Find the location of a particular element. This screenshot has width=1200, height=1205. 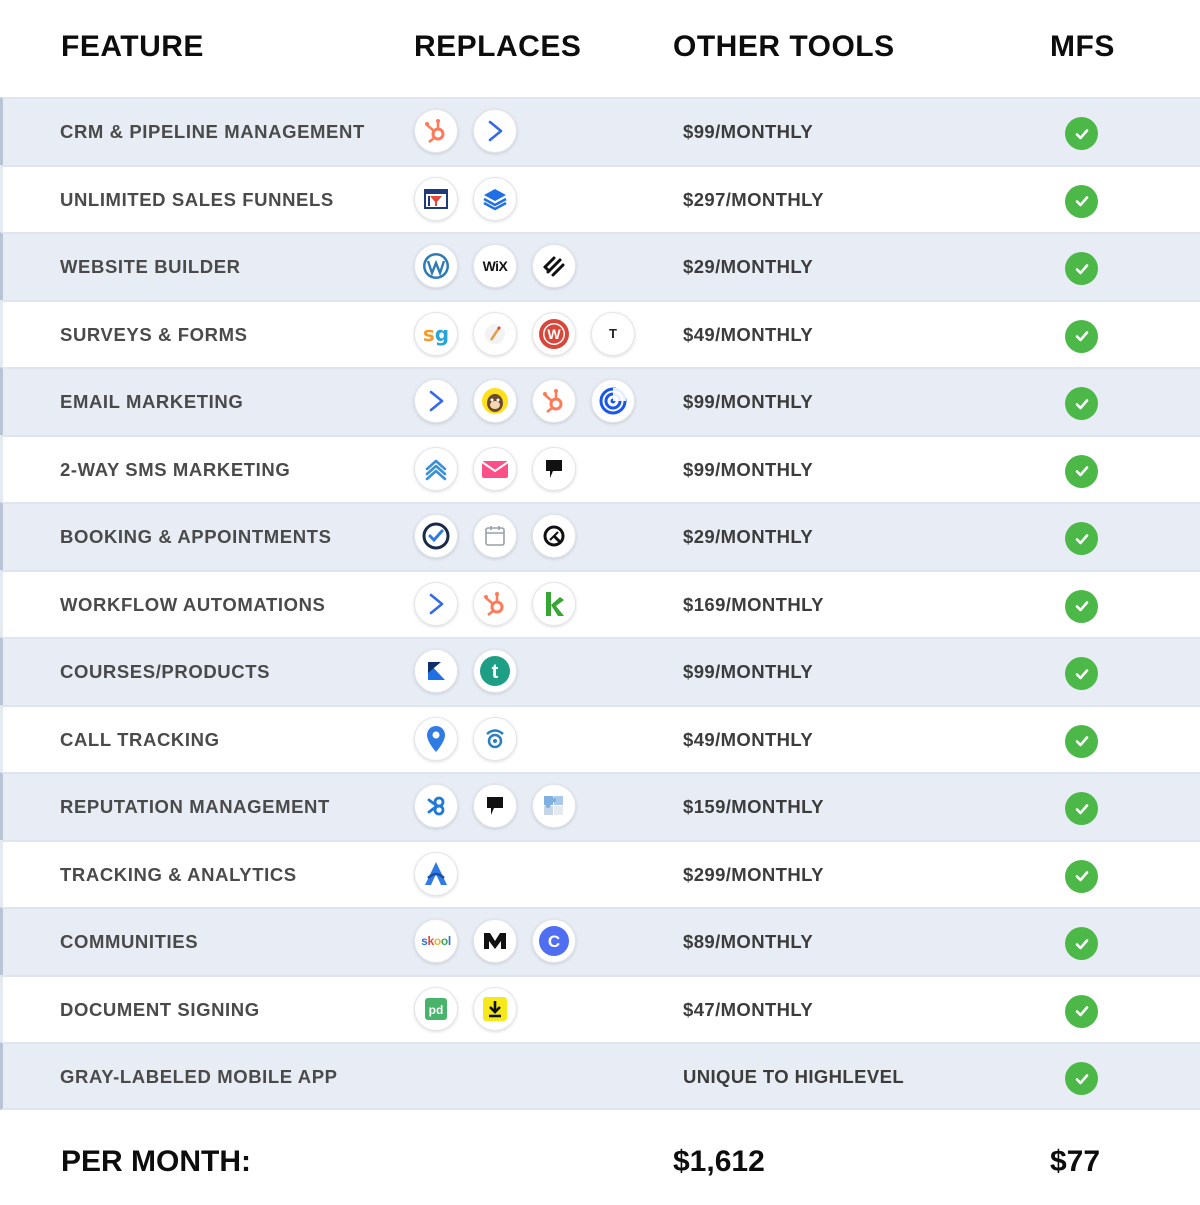

acuity-icon is located at coordinates (554, 536).